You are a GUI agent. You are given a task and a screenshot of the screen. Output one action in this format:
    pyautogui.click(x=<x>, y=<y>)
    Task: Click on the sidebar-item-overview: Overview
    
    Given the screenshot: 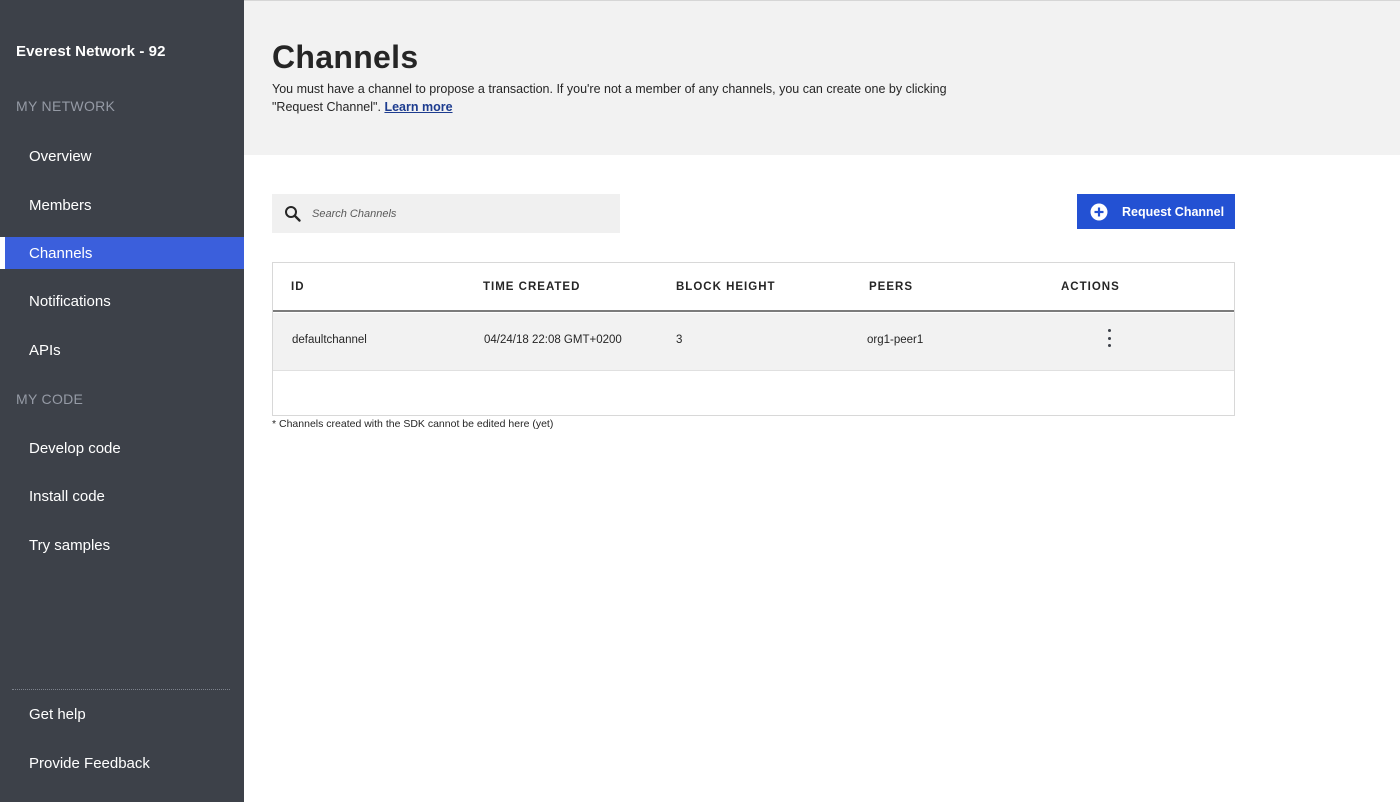 What is the action you would take?
    pyautogui.click(x=122, y=156)
    